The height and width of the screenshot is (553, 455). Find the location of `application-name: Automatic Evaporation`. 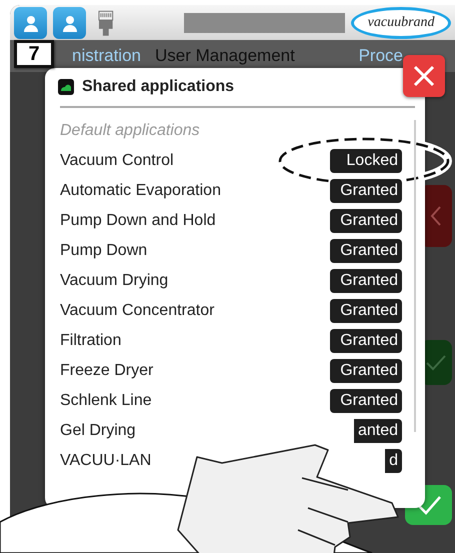

application-name: Automatic Evaporation is located at coordinates (140, 191).